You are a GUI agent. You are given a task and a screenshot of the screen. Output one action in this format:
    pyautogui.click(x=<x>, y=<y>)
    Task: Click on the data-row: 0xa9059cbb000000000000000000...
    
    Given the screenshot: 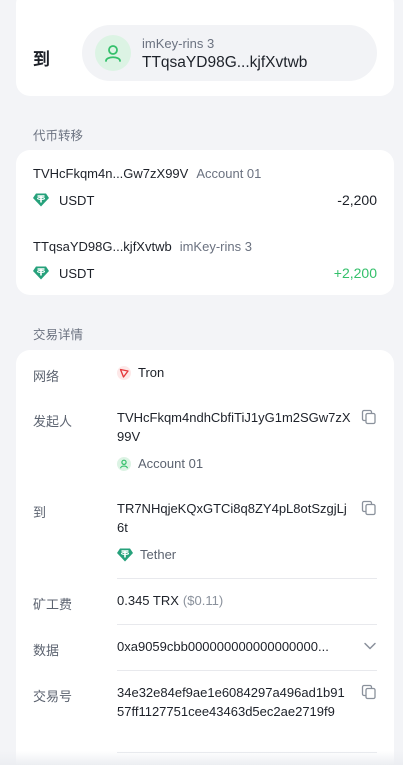 What is the action you would take?
    pyautogui.click(x=247, y=647)
    